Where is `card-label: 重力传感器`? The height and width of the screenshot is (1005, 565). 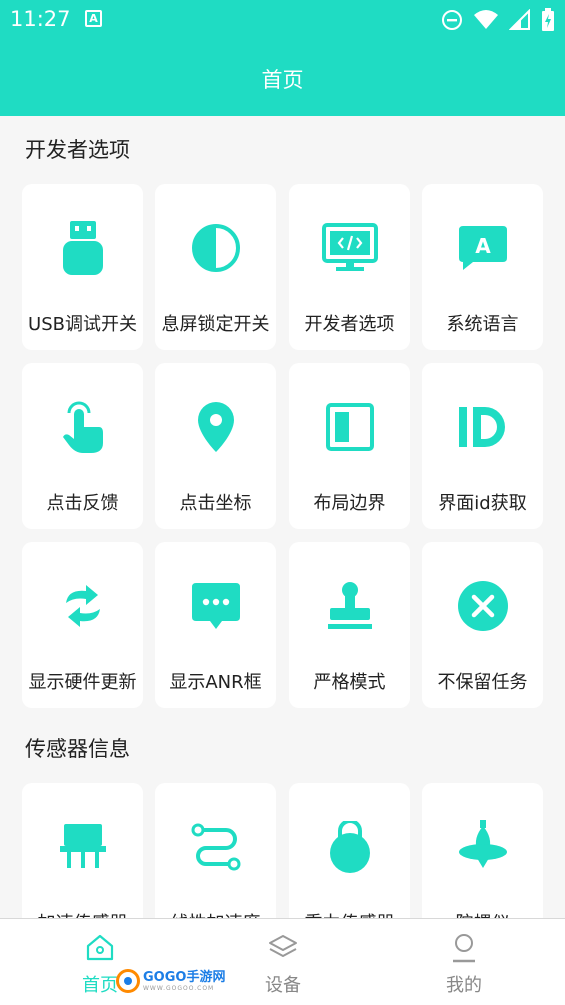
card-label: 重力传感器 is located at coordinates (349, 913).